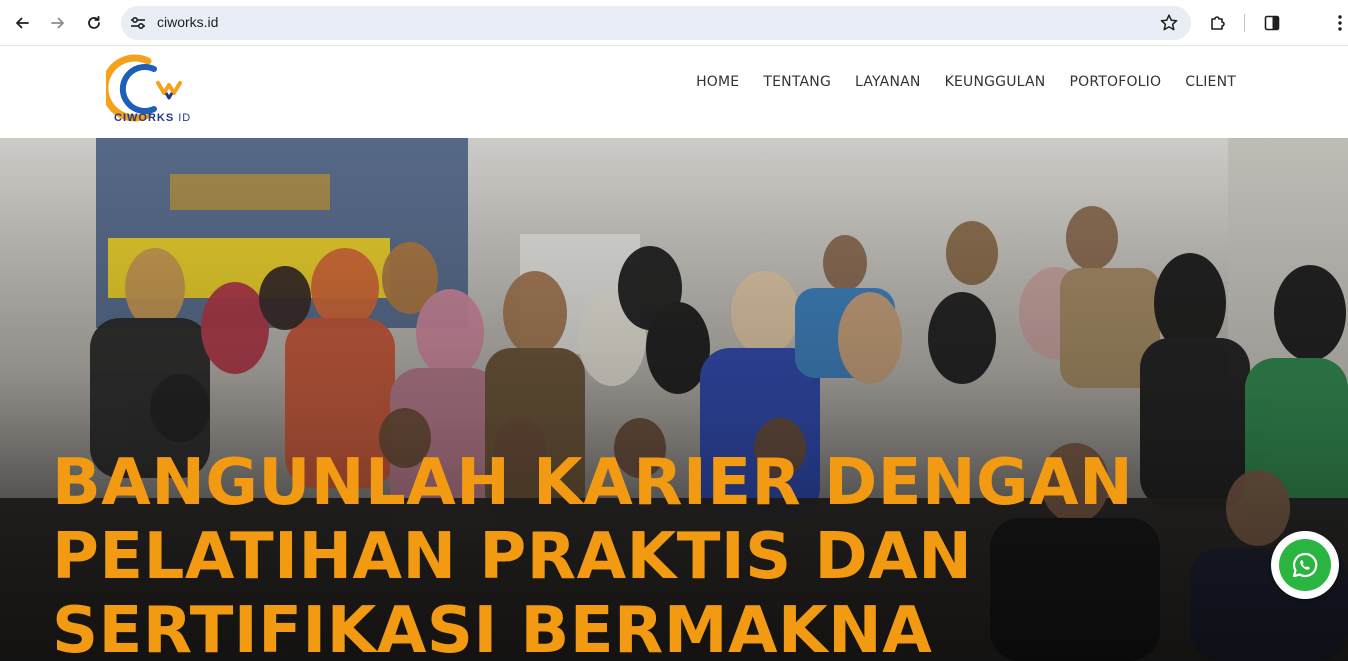 This screenshot has height=661, width=1348. What do you see at coordinates (492, 627) in the screenshot?
I see `hero-headline-line-3: SERTIFIKASI BERMAKNA` at bounding box center [492, 627].